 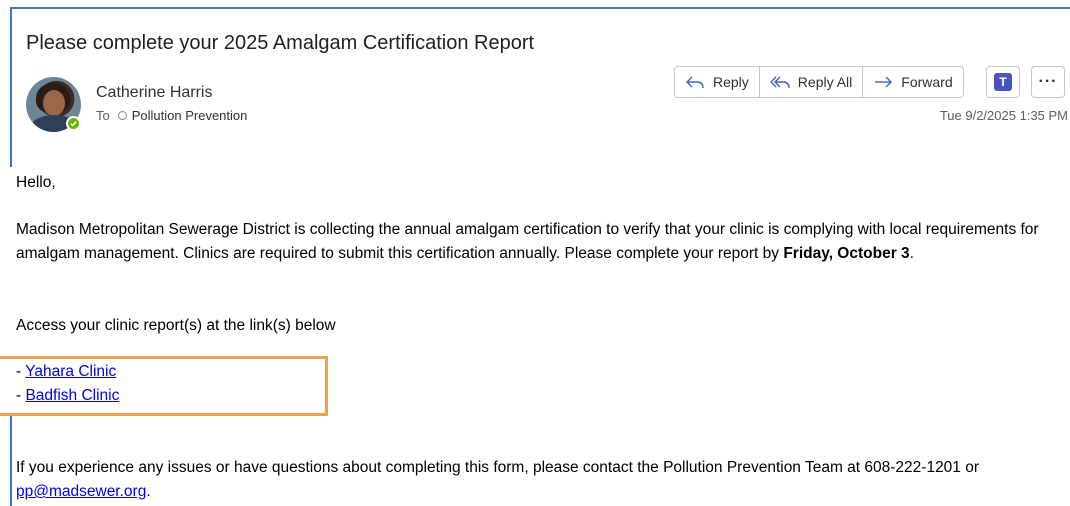 What do you see at coordinates (779, 82) in the screenshot?
I see `reply-all-icon` at bounding box center [779, 82].